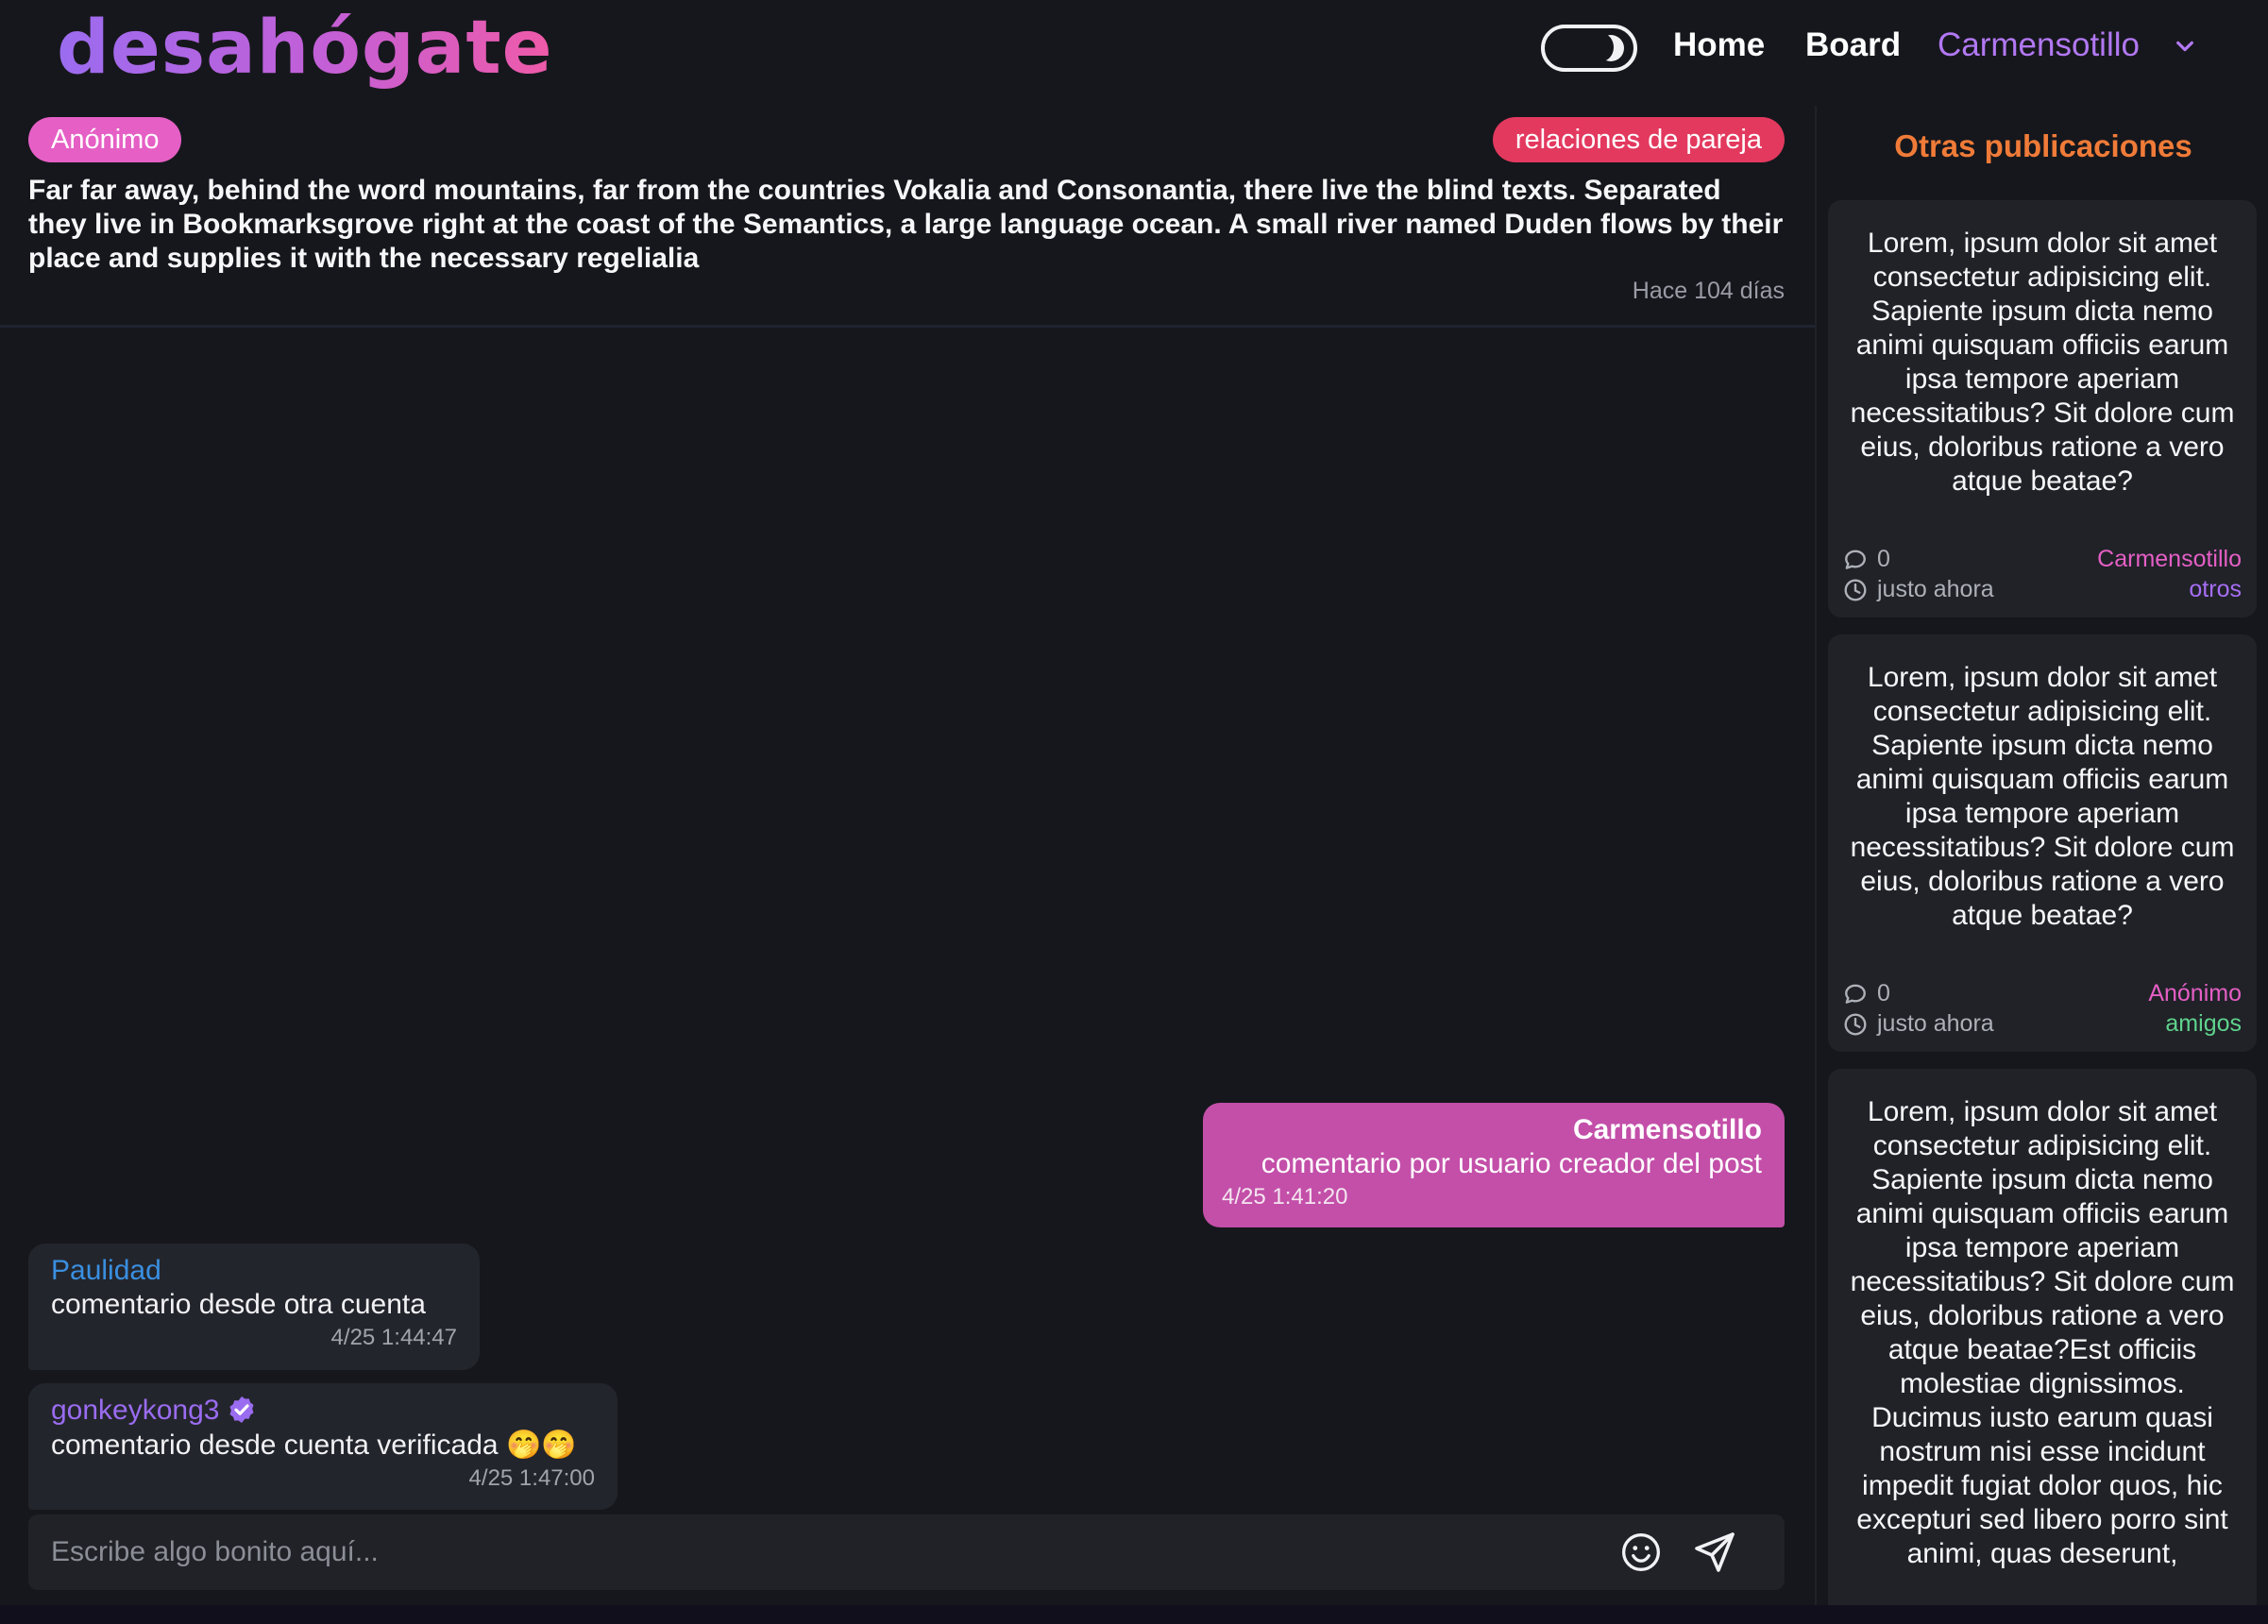  Describe the element at coordinates (1494, 1130) in the screenshot. I see `comment-author: Carmensotillo` at that location.